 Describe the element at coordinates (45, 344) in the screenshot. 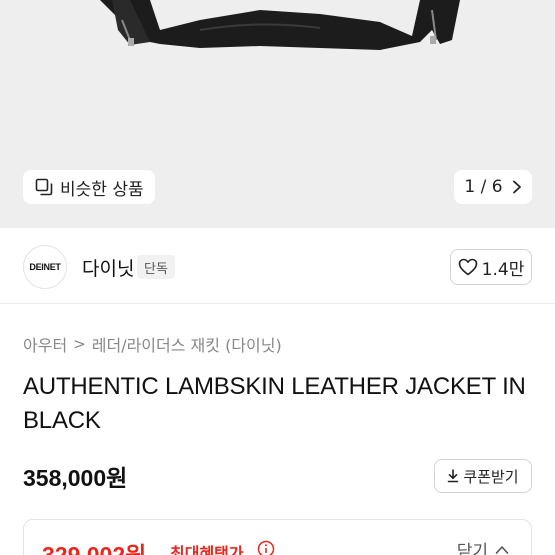

I see `breadcrumb-item-outer: 아우터` at that location.